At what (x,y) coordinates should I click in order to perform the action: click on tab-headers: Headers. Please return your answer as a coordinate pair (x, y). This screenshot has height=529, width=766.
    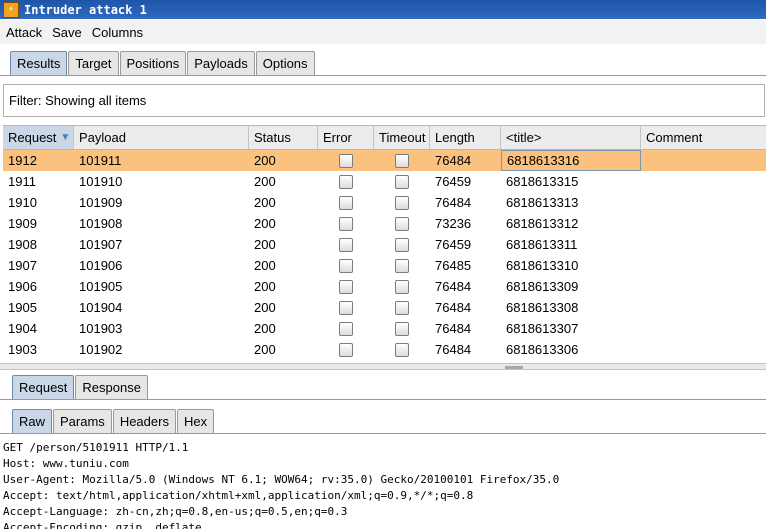
    Looking at the image, I should click on (144, 421).